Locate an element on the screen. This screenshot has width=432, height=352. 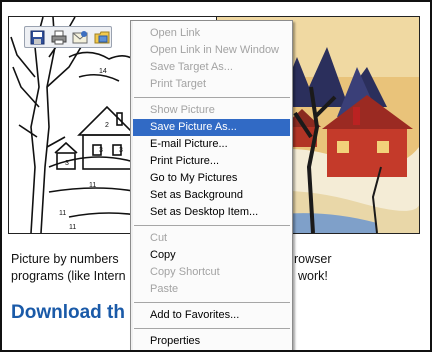
my-pictures-button is located at coordinates (102, 37).